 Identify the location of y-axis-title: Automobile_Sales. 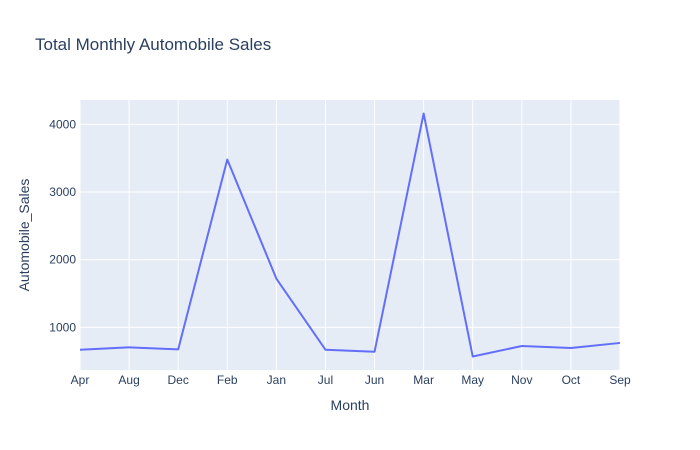
(24, 235).